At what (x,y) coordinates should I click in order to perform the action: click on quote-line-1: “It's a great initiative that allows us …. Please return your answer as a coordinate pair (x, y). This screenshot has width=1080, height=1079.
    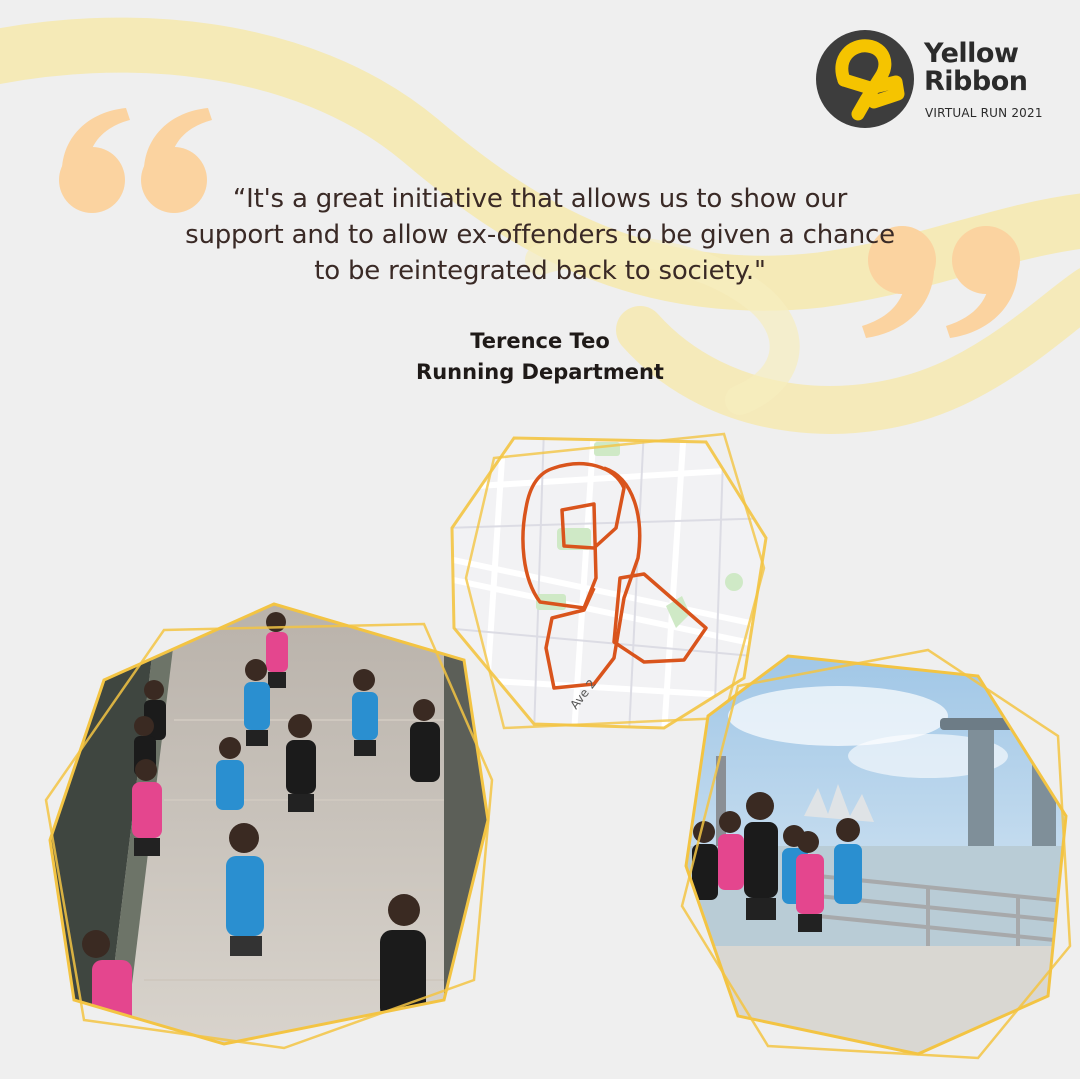
    Looking at the image, I should click on (540, 199).